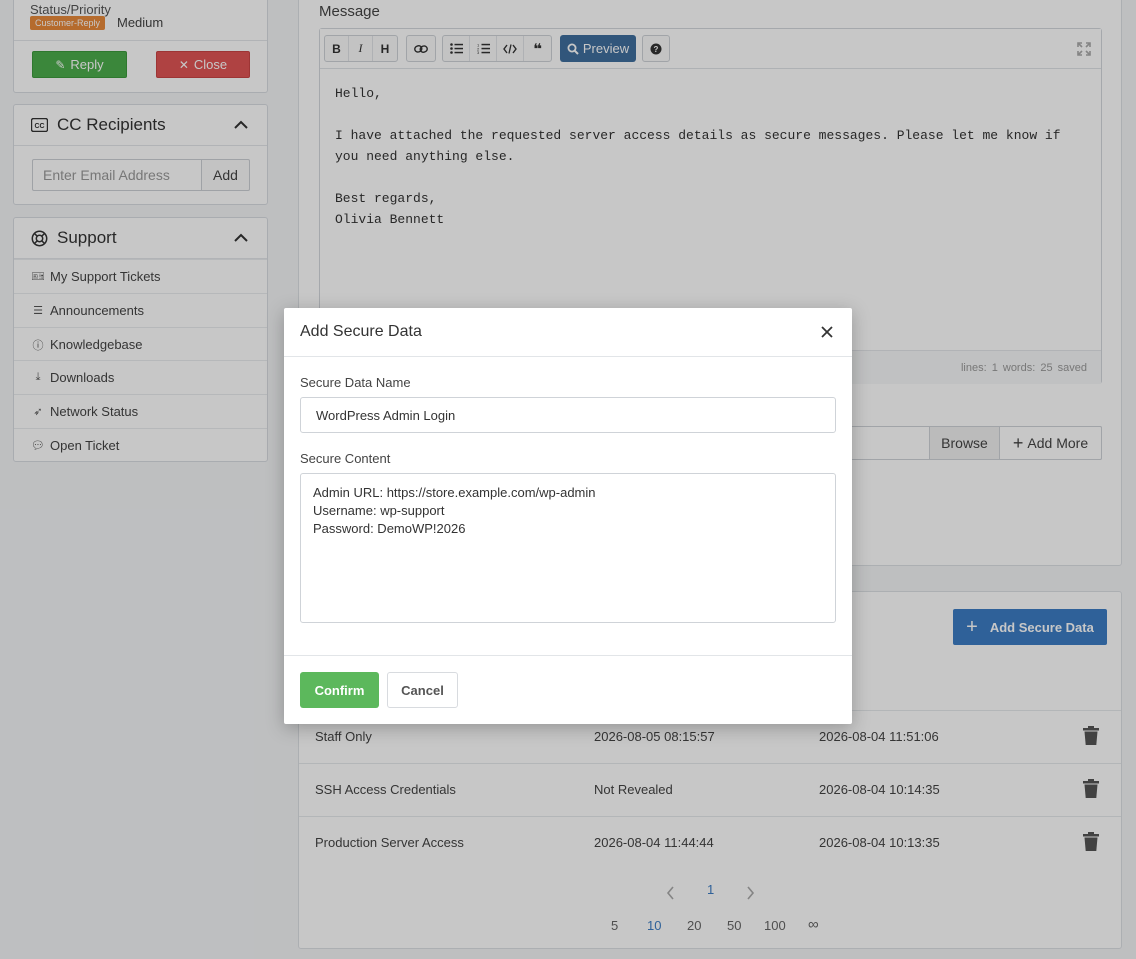 This screenshot has width=1136, height=959. What do you see at coordinates (355, 382) in the screenshot?
I see `secure-data-name-label: Secure Data Name` at bounding box center [355, 382].